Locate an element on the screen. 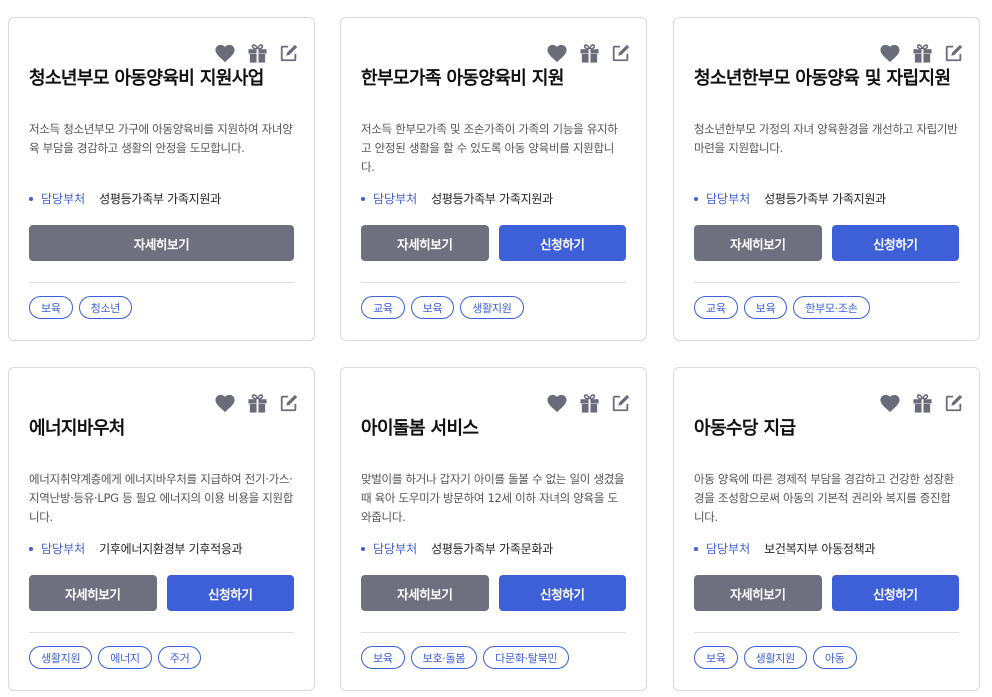 The height and width of the screenshot is (697, 992). department-row: 담당부처 성평등가족부 가족문화과 is located at coordinates (457, 548).